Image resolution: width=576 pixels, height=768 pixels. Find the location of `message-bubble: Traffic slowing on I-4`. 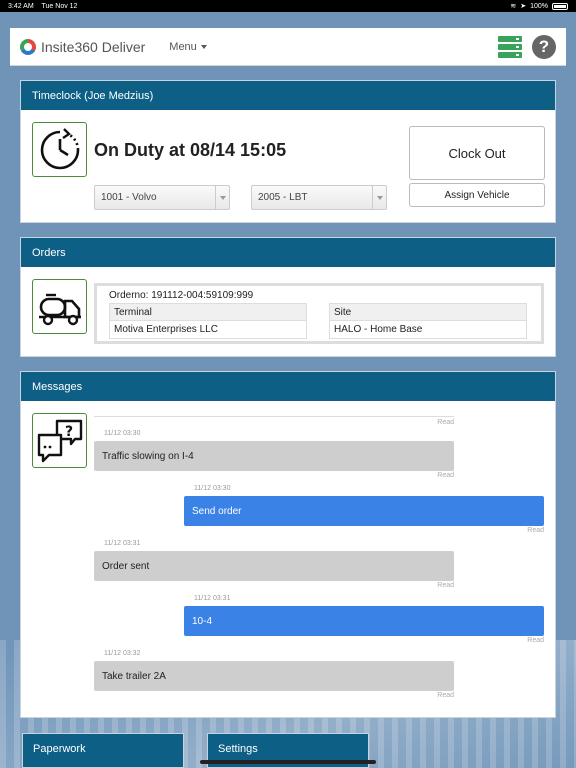

message-bubble: Traffic slowing on I-4 is located at coordinates (274, 456).